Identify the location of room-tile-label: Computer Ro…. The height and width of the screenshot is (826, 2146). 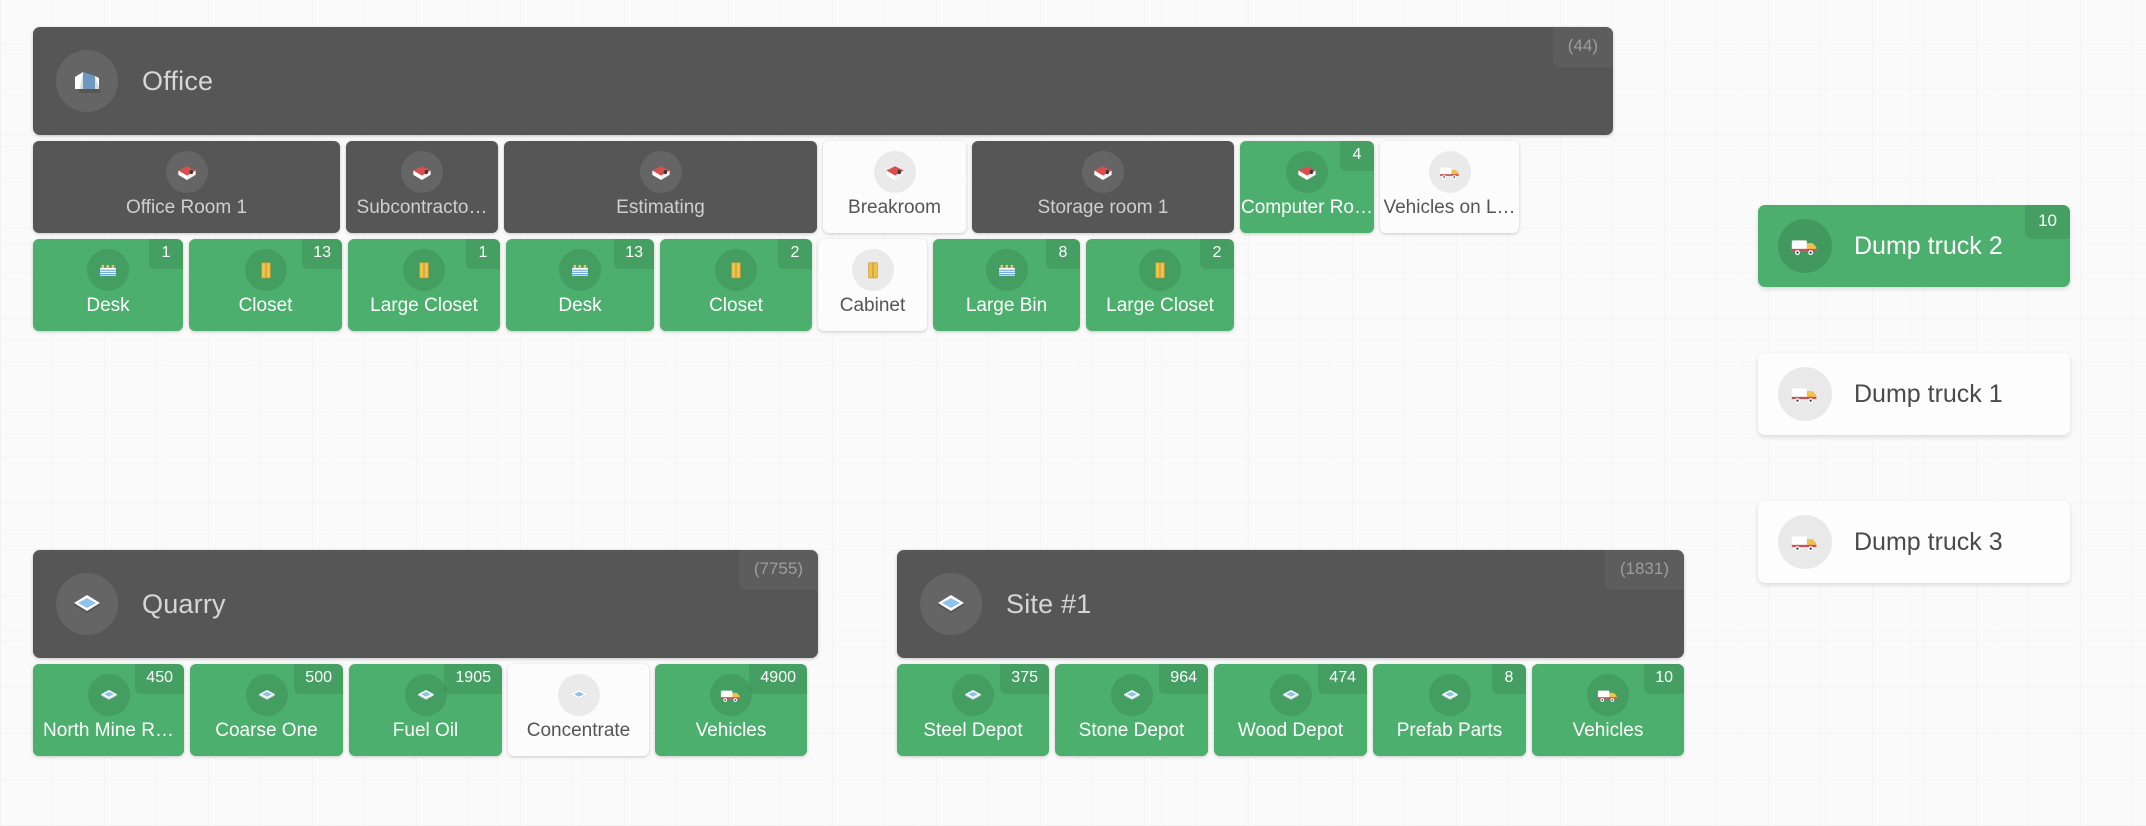
(1307, 208).